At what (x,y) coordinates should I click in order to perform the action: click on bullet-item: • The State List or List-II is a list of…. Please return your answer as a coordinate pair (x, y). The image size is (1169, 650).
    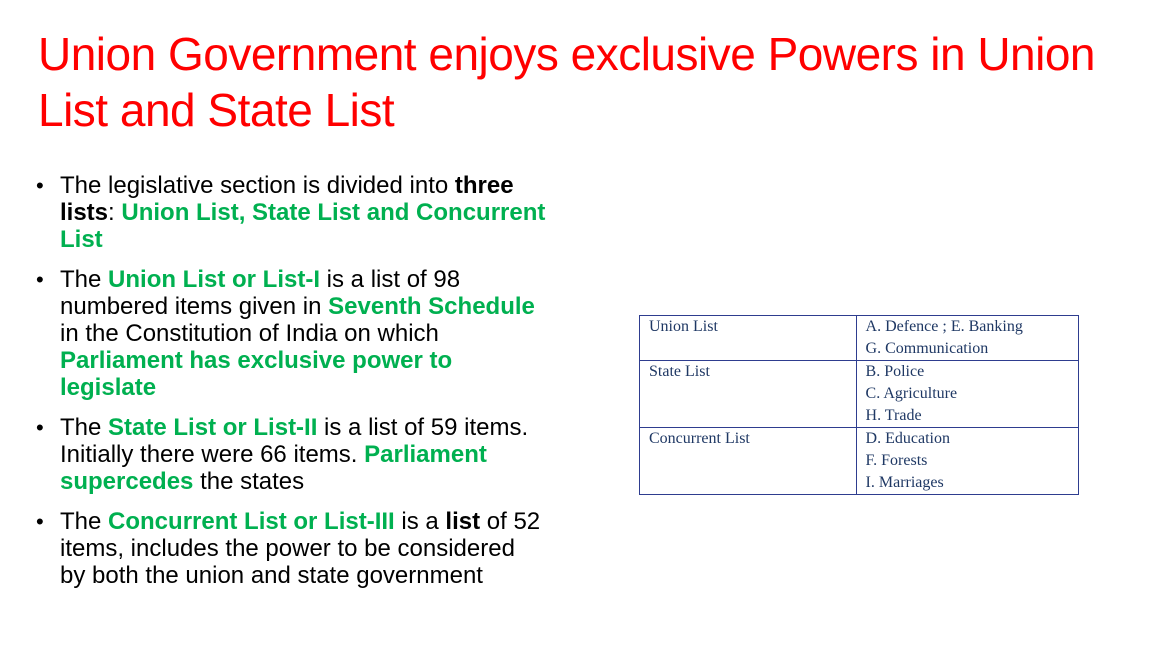
    Looking at the image, I should click on (291, 454).